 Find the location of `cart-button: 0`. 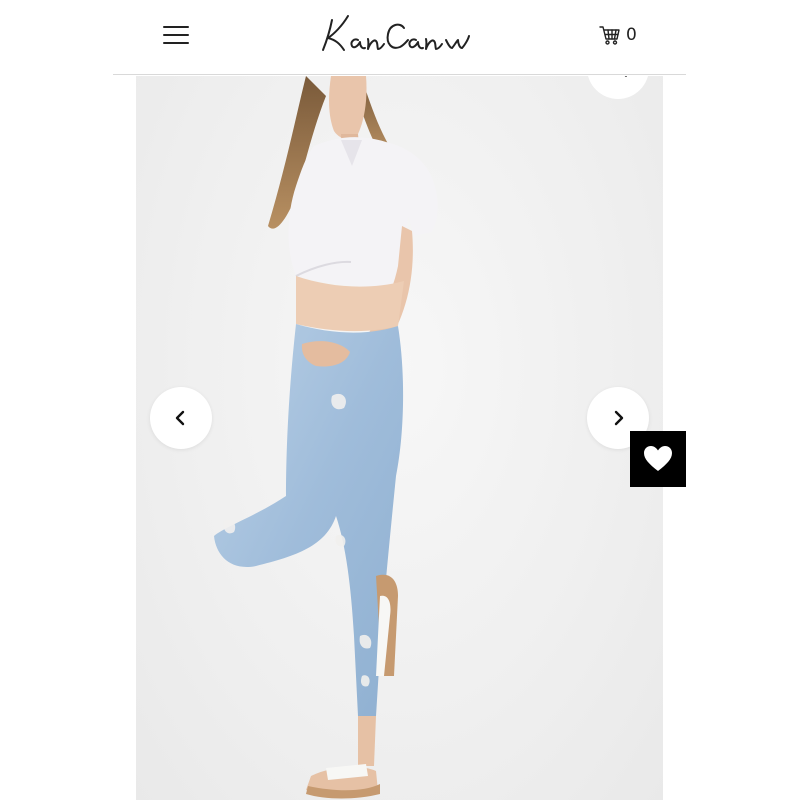

cart-button: 0 is located at coordinates (618, 35).